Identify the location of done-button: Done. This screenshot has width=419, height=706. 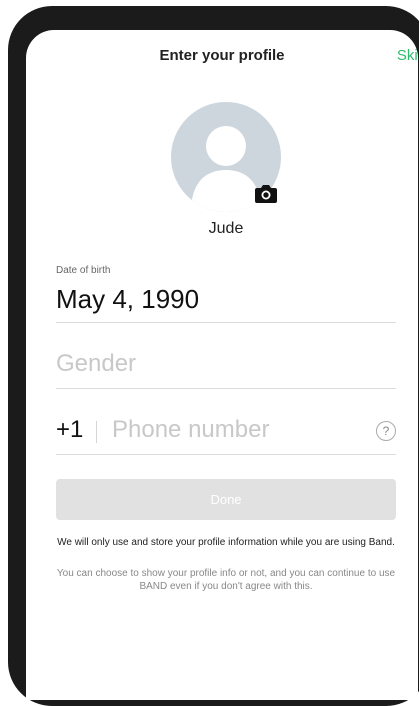
(226, 499).